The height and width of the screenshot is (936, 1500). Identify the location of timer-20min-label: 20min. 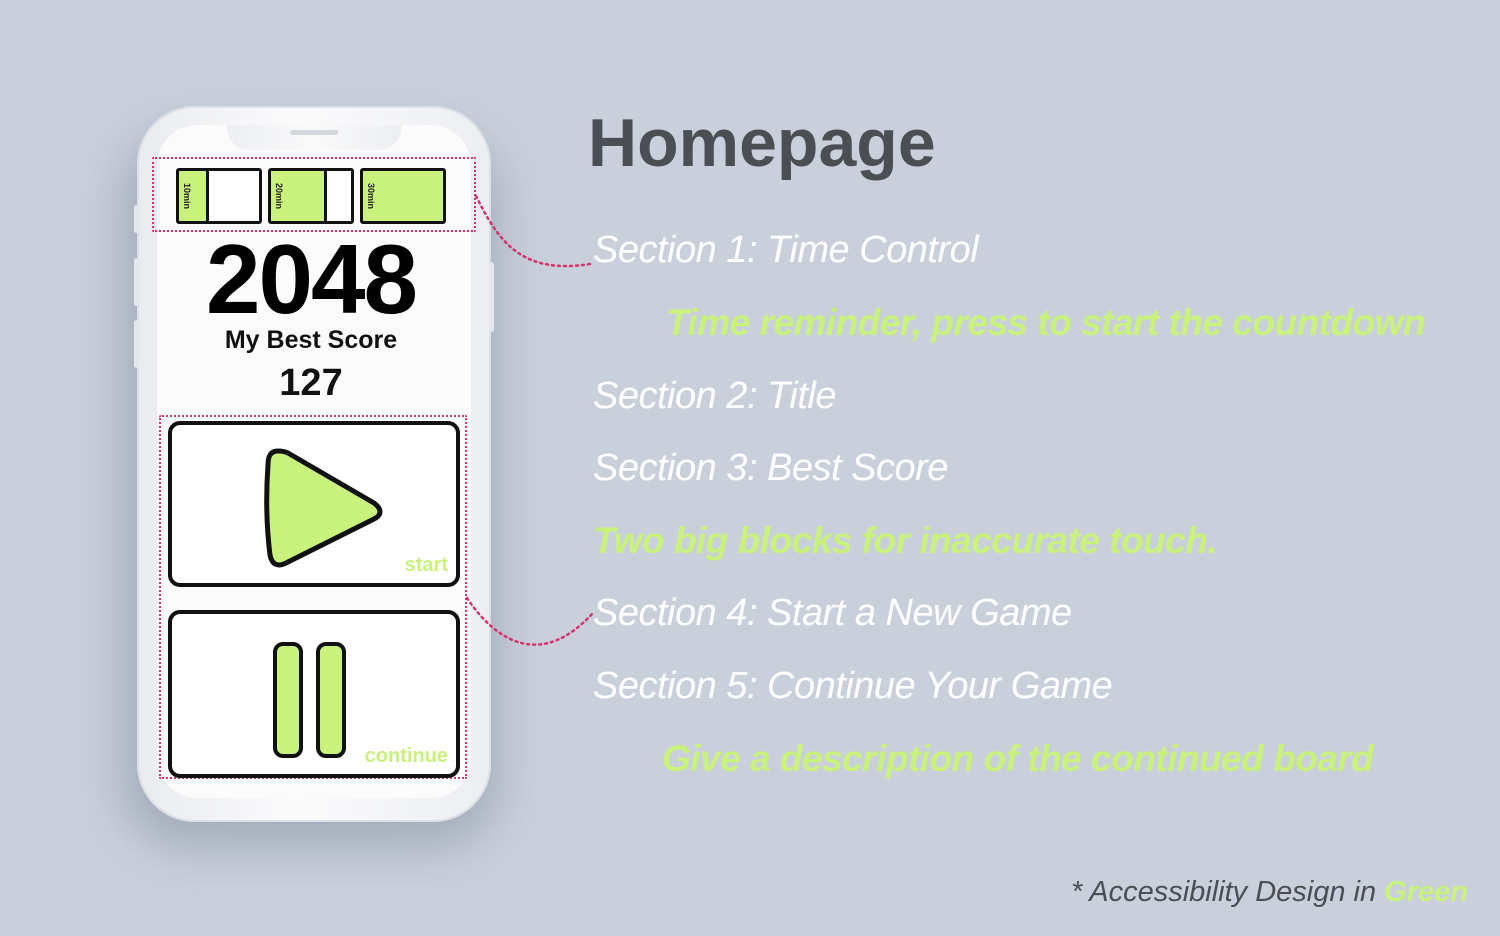
(279, 196).